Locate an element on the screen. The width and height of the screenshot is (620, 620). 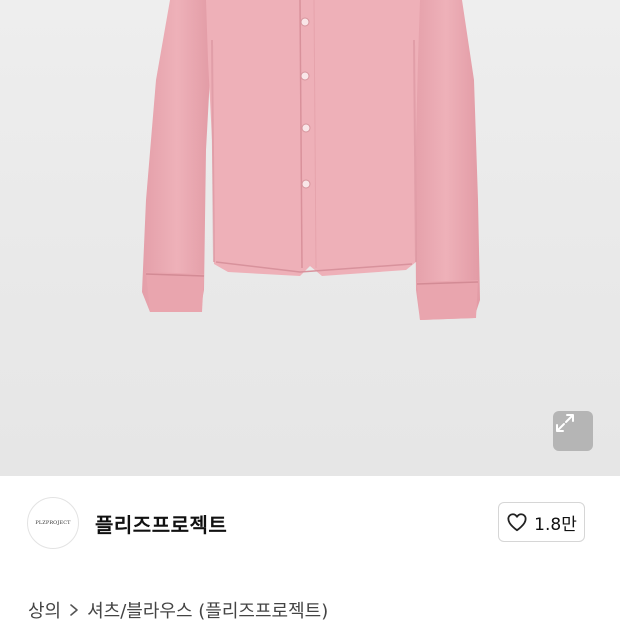
seller-logo-text: PLZPROJECT is located at coordinates (53, 523).